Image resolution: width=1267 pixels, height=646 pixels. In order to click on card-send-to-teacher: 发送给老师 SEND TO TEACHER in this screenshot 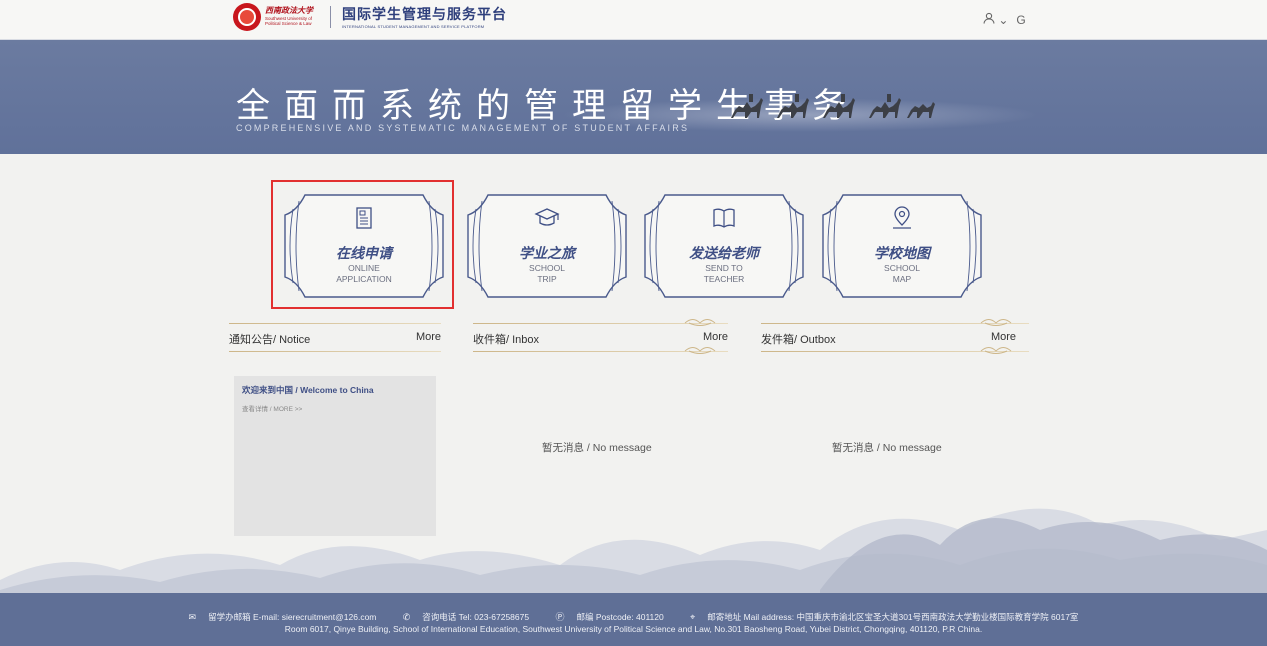, I will do `click(724, 246)`.